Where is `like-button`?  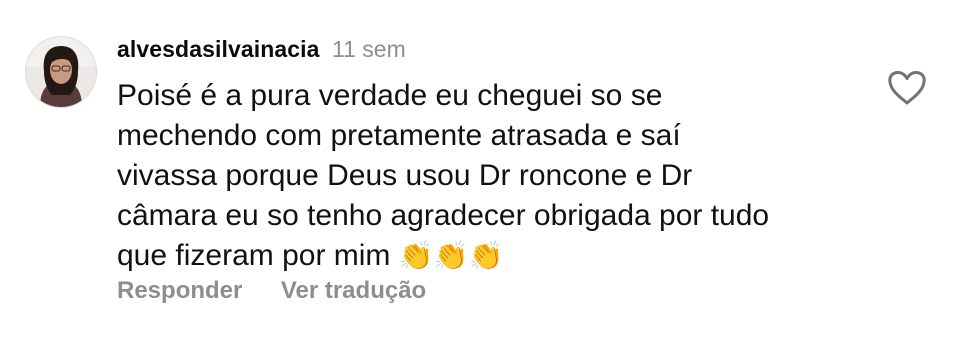
like-button is located at coordinates (907, 88).